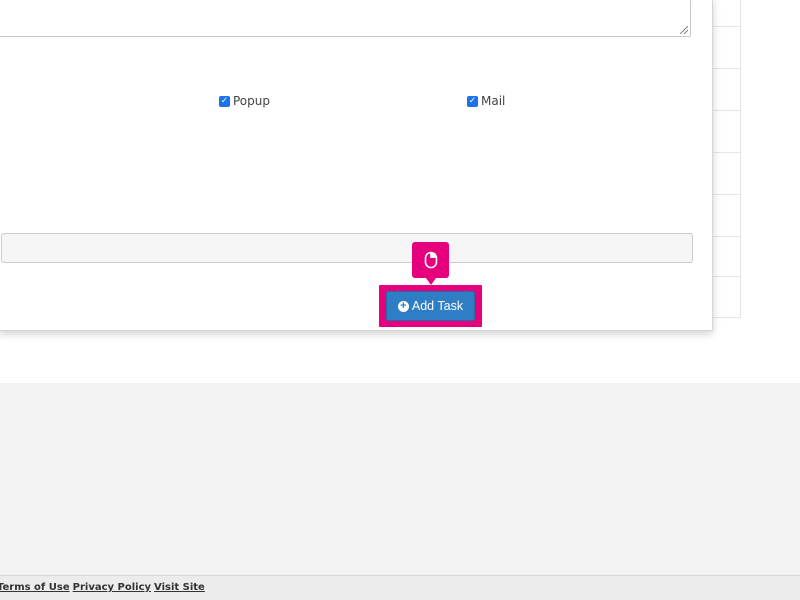 This screenshot has width=800, height=600. What do you see at coordinates (684, 30) in the screenshot?
I see `resize-grip-icon` at bounding box center [684, 30].